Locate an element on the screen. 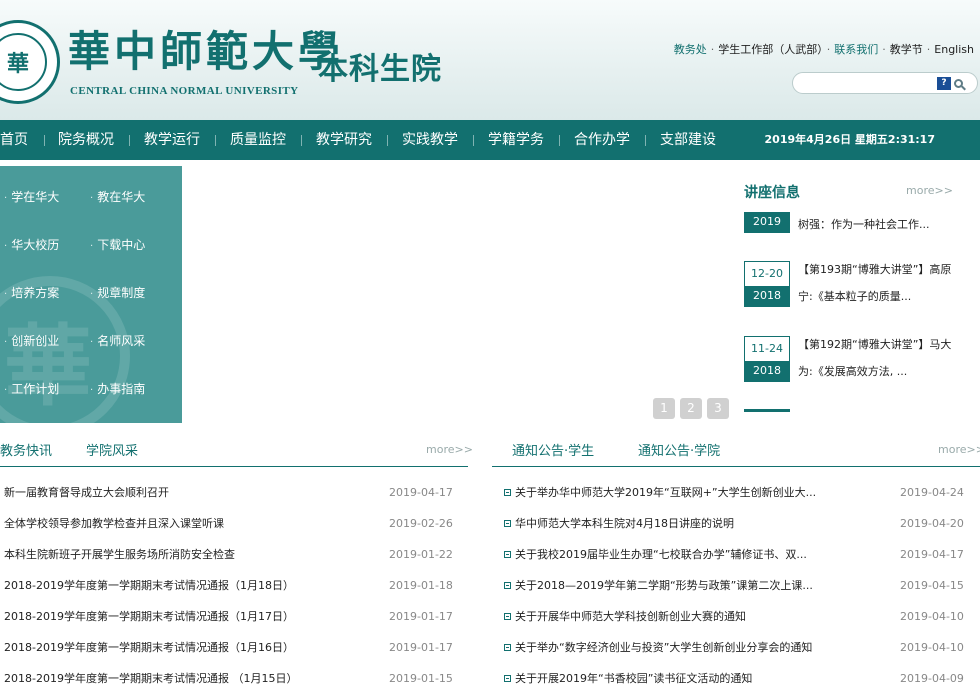 Image resolution: width=980 pixels, height=700 pixels. search-icon is located at coordinates (958, 83).